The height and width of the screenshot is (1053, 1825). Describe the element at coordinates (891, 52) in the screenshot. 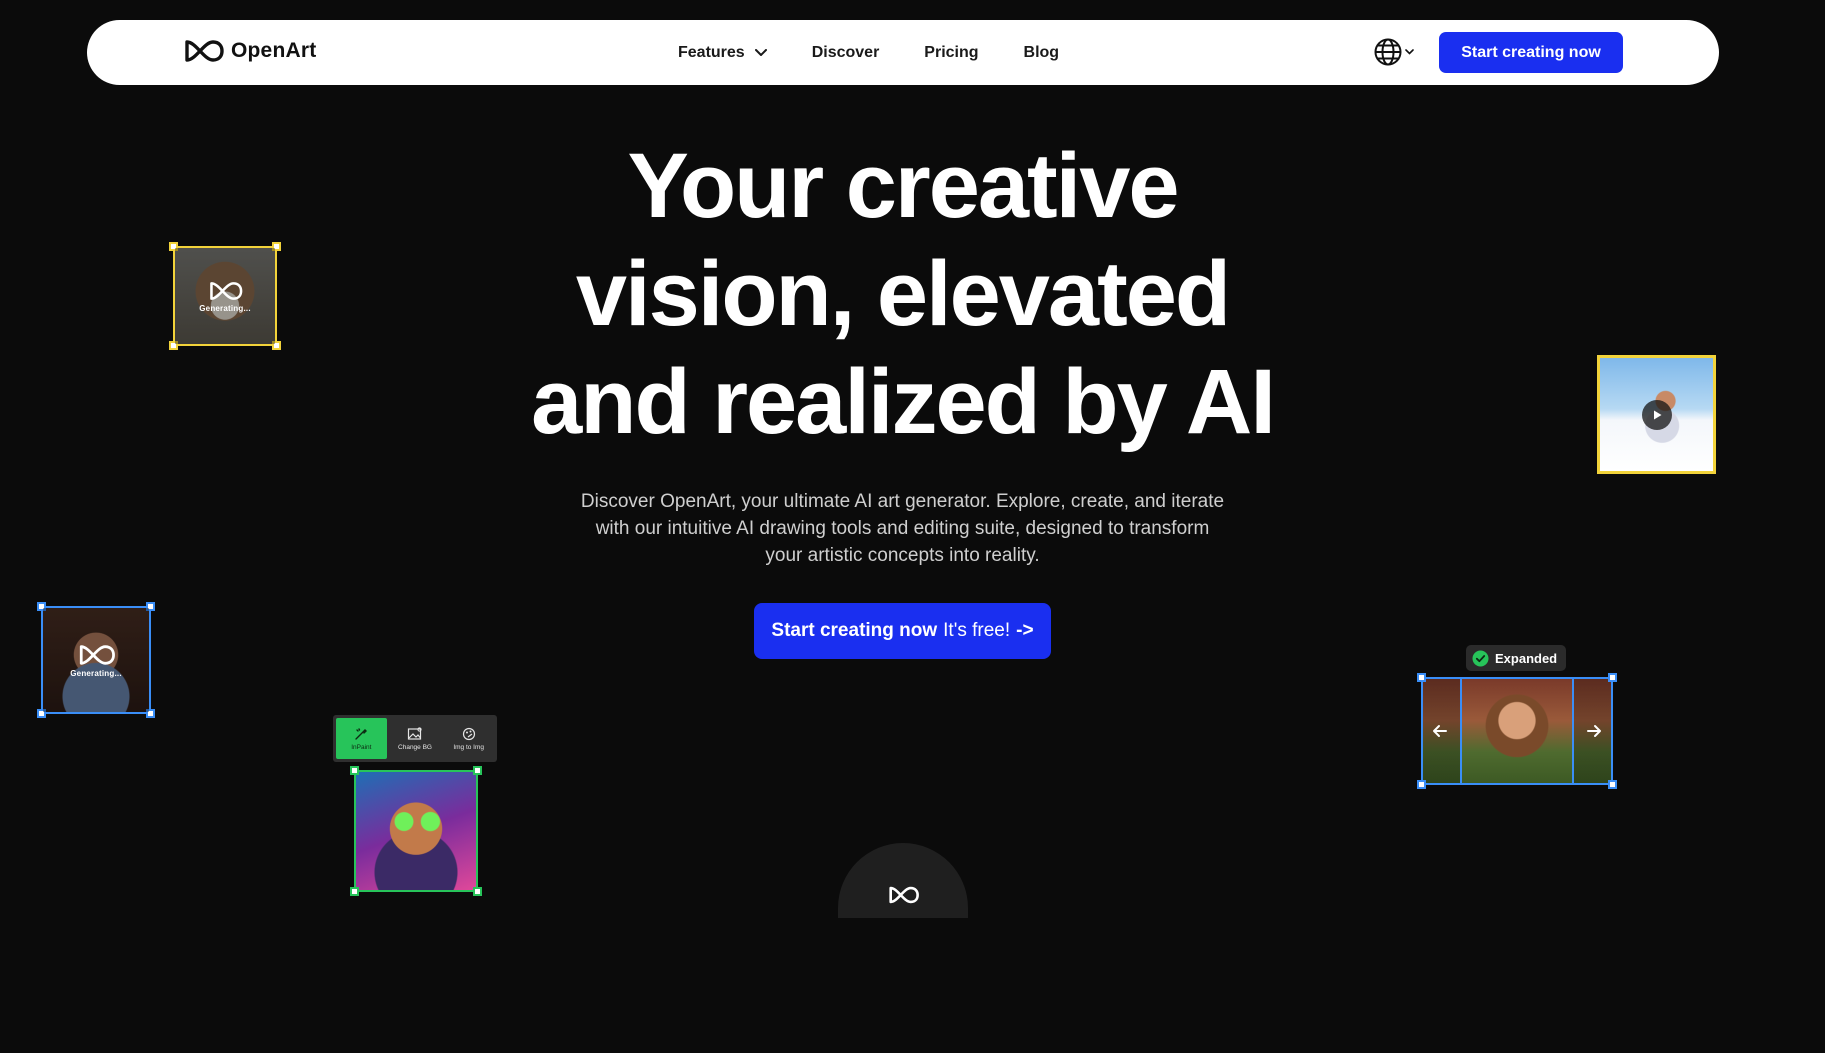

I see `nav-links: Features Discover Pricing Blog` at that location.